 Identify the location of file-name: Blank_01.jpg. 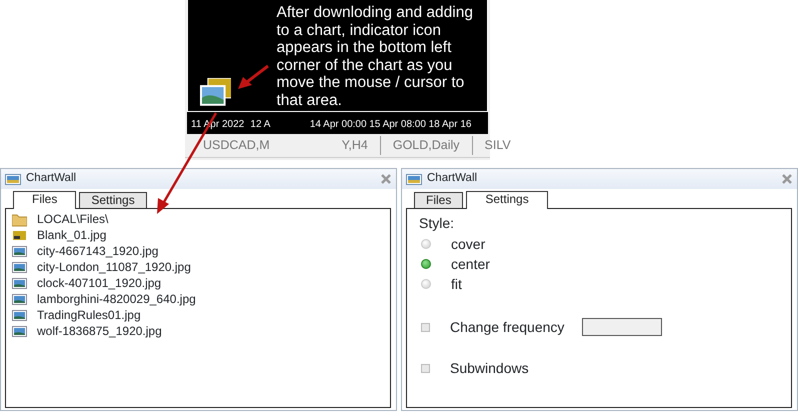
(71, 235).